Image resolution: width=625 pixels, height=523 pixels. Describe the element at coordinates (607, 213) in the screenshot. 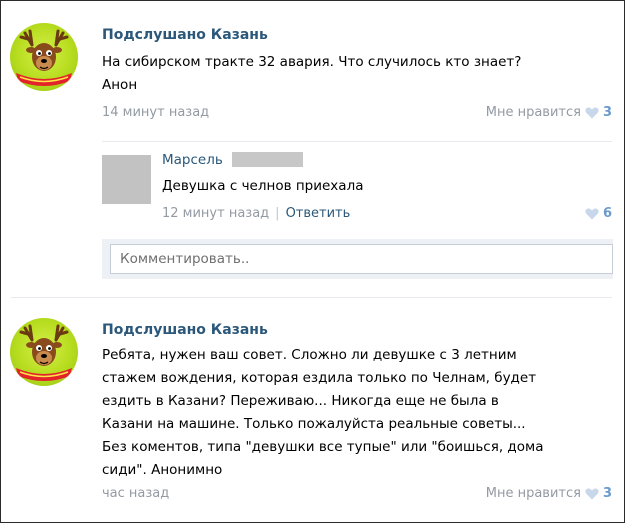

I see `comment-like-count: 6` at that location.